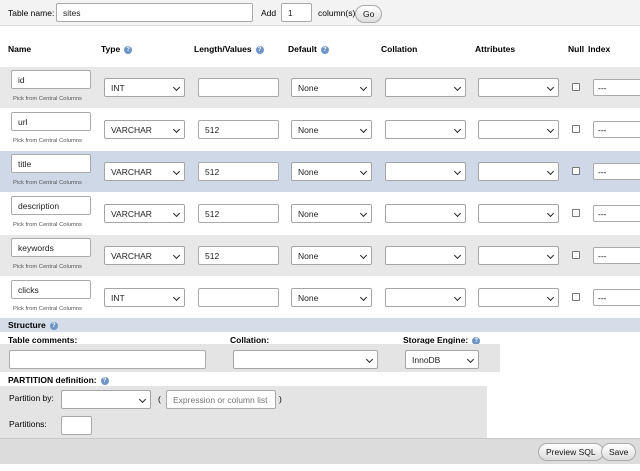 The image size is (640, 471). I want to click on header-name: Name, so click(19, 49).